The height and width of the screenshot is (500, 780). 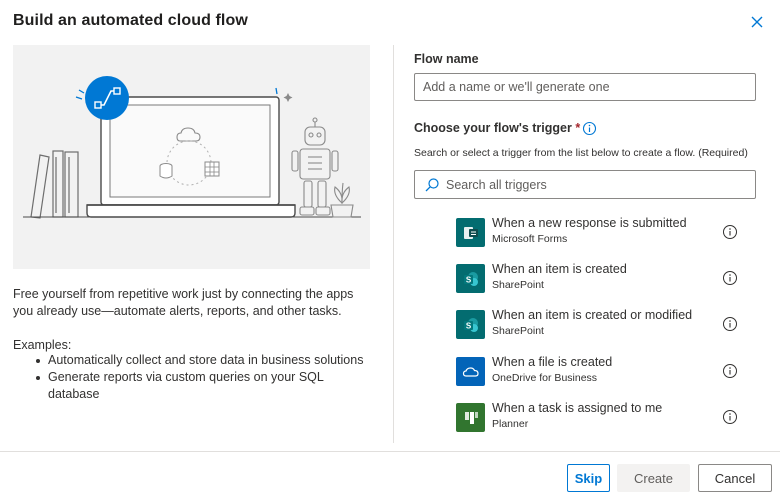 What do you see at coordinates (596, 184) in the screenshot?
I see `trigger-search-input` at bounding box center [596, 184].